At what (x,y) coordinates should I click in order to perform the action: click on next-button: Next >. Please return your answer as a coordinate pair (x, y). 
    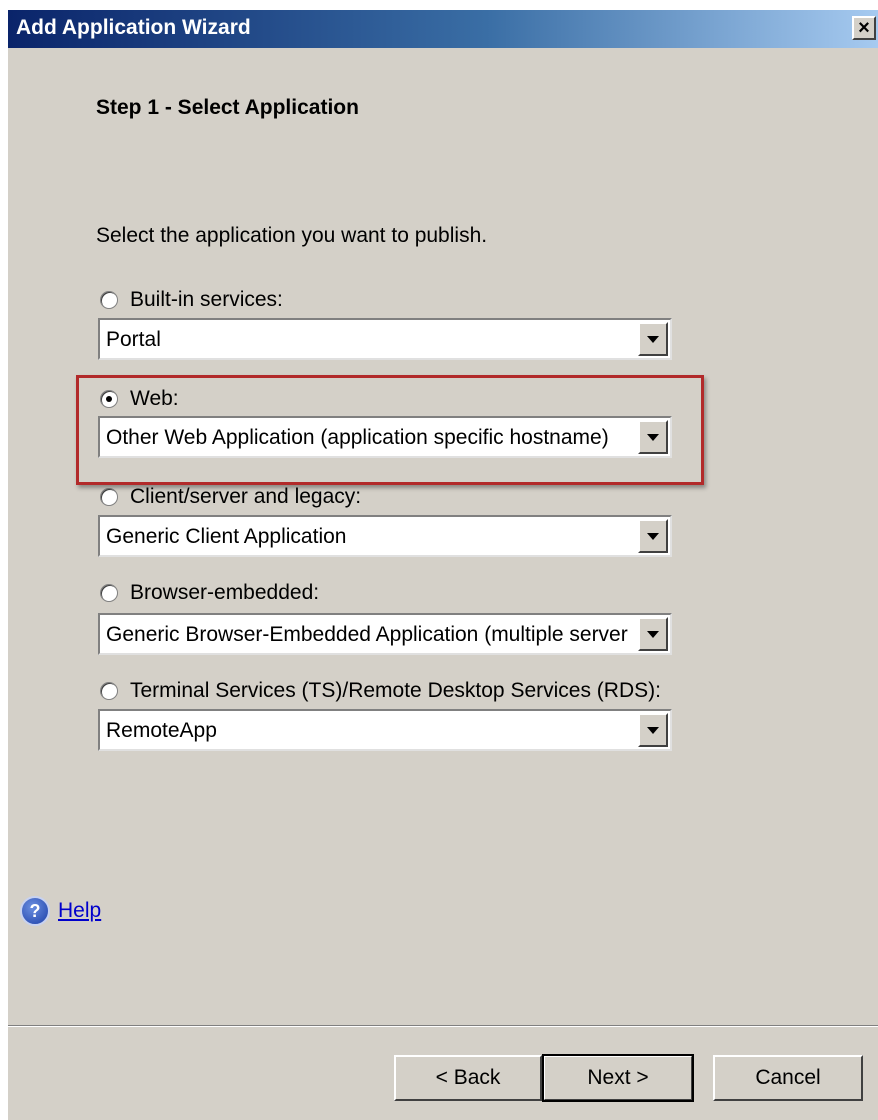
    Looking at the image, I should click on (618, 1078).